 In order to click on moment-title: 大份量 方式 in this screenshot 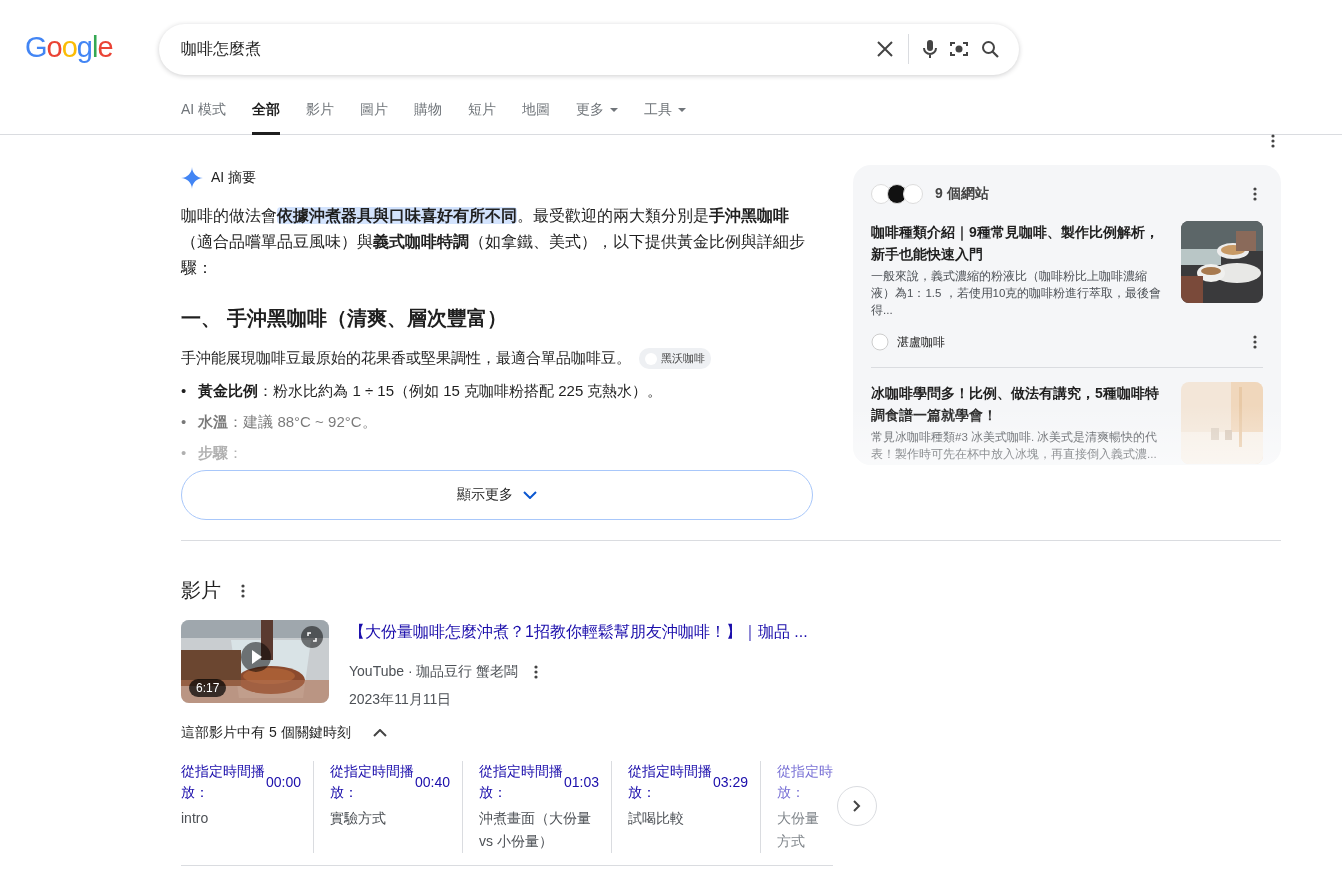, I will do `click(798, 830)`.